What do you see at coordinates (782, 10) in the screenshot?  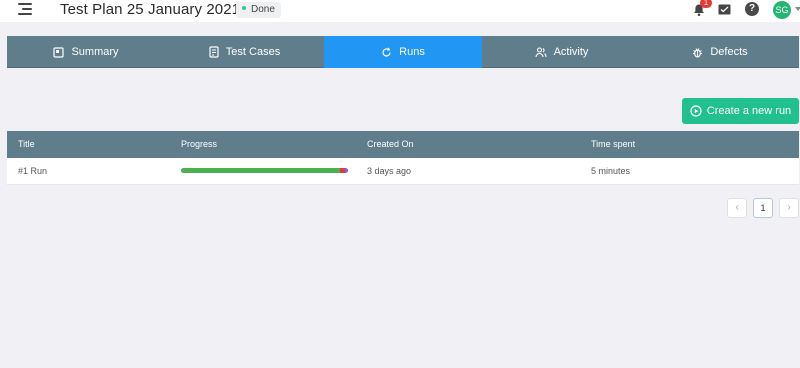 I see `avatar: SG` at bounding box center [782, 10].